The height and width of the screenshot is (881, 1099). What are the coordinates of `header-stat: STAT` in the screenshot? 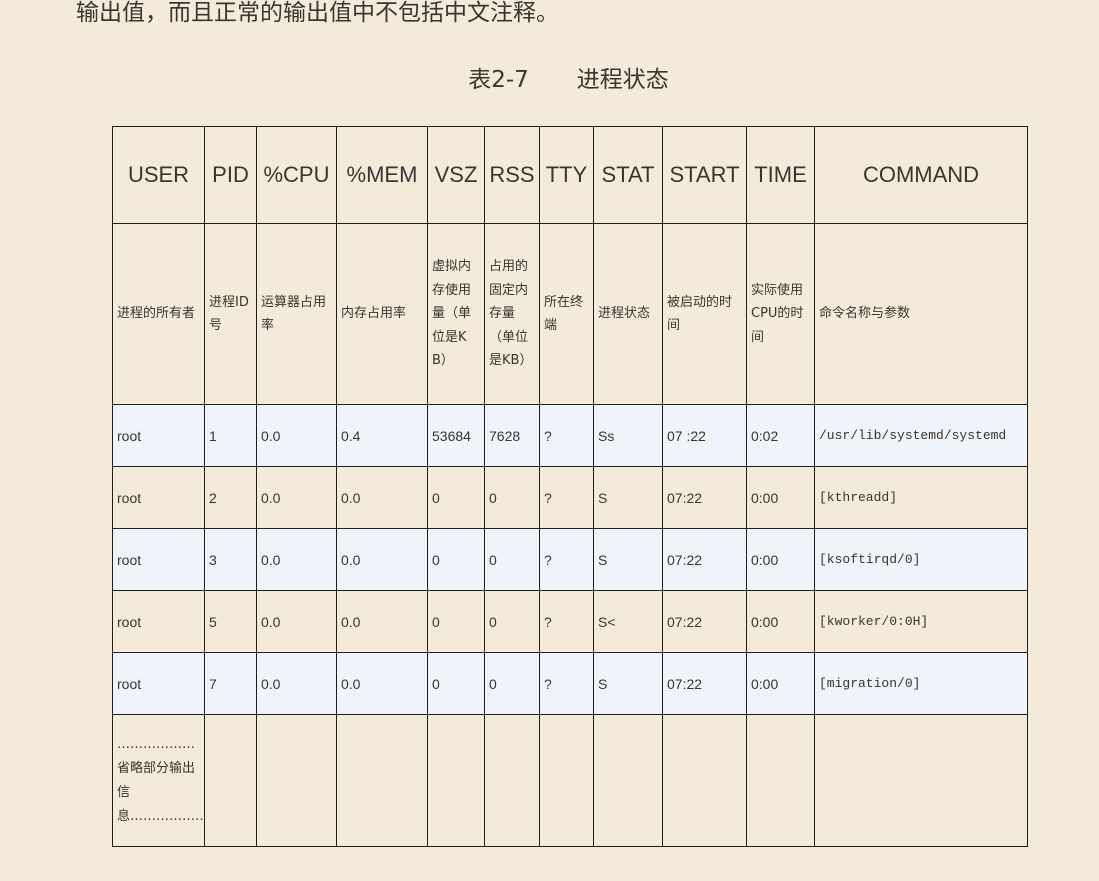 It's located at (628, 175).